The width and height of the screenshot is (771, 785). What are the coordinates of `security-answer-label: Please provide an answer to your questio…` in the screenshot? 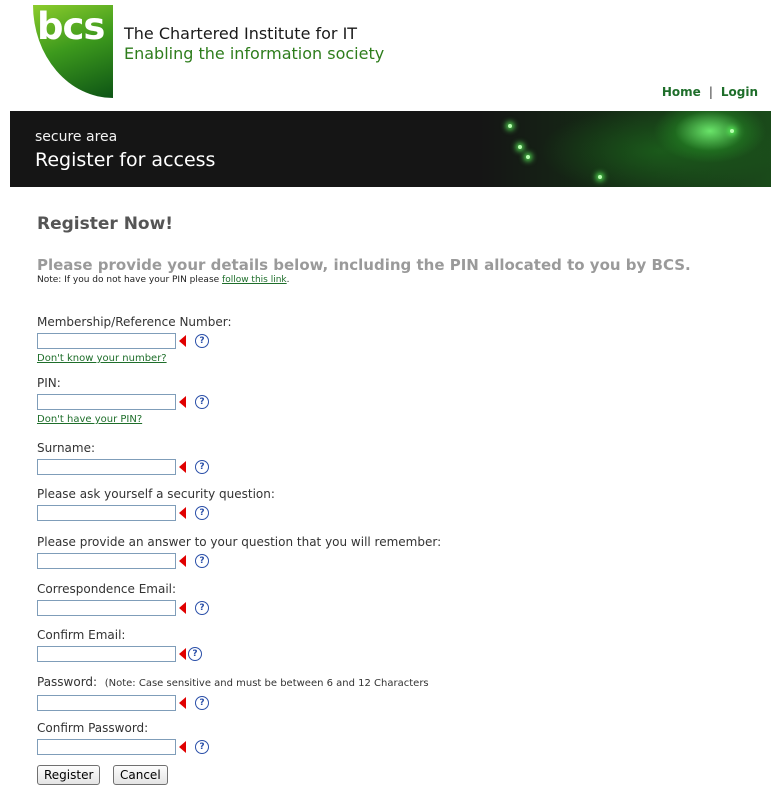 It's located at (239, 542).